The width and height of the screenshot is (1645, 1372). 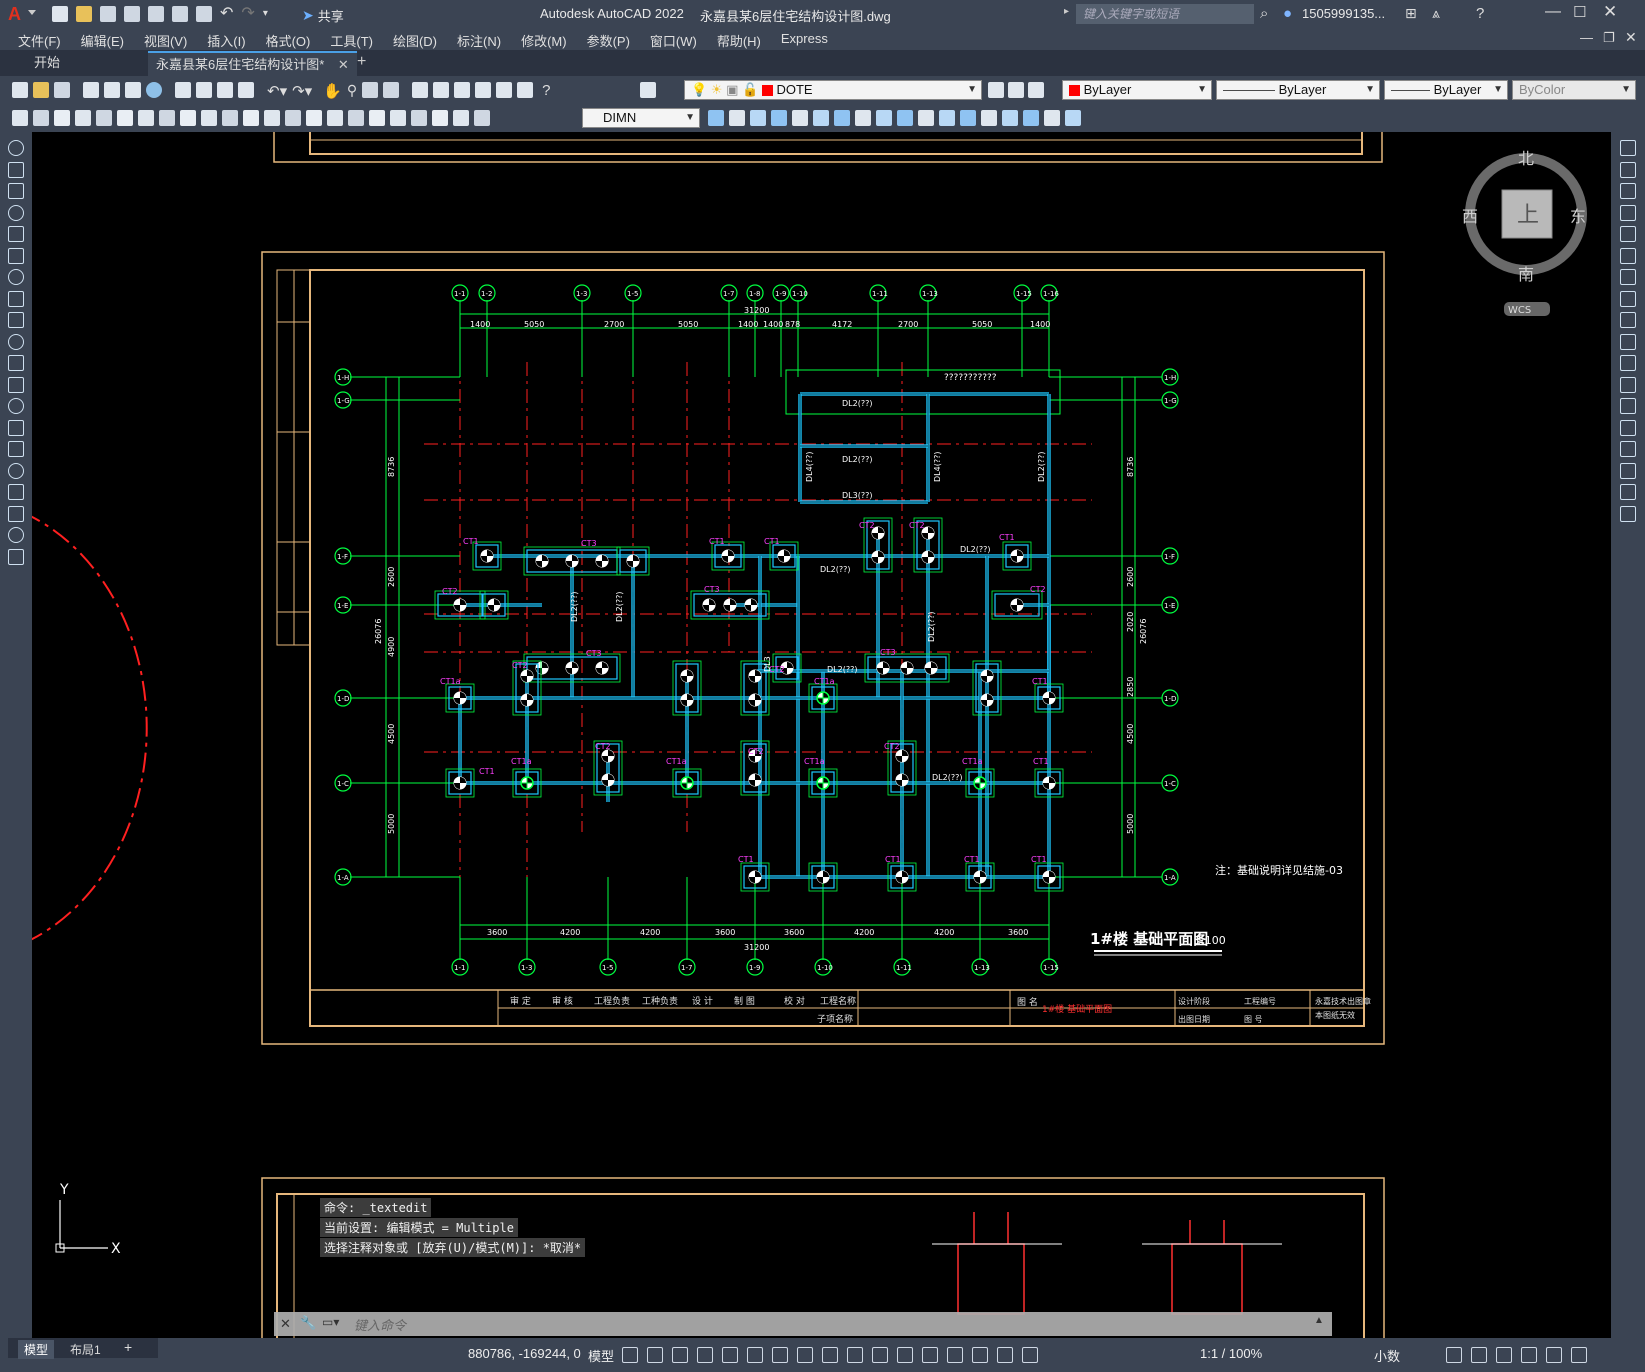 I want to click on aligned-dim-icon, so click(x=104, y=118).